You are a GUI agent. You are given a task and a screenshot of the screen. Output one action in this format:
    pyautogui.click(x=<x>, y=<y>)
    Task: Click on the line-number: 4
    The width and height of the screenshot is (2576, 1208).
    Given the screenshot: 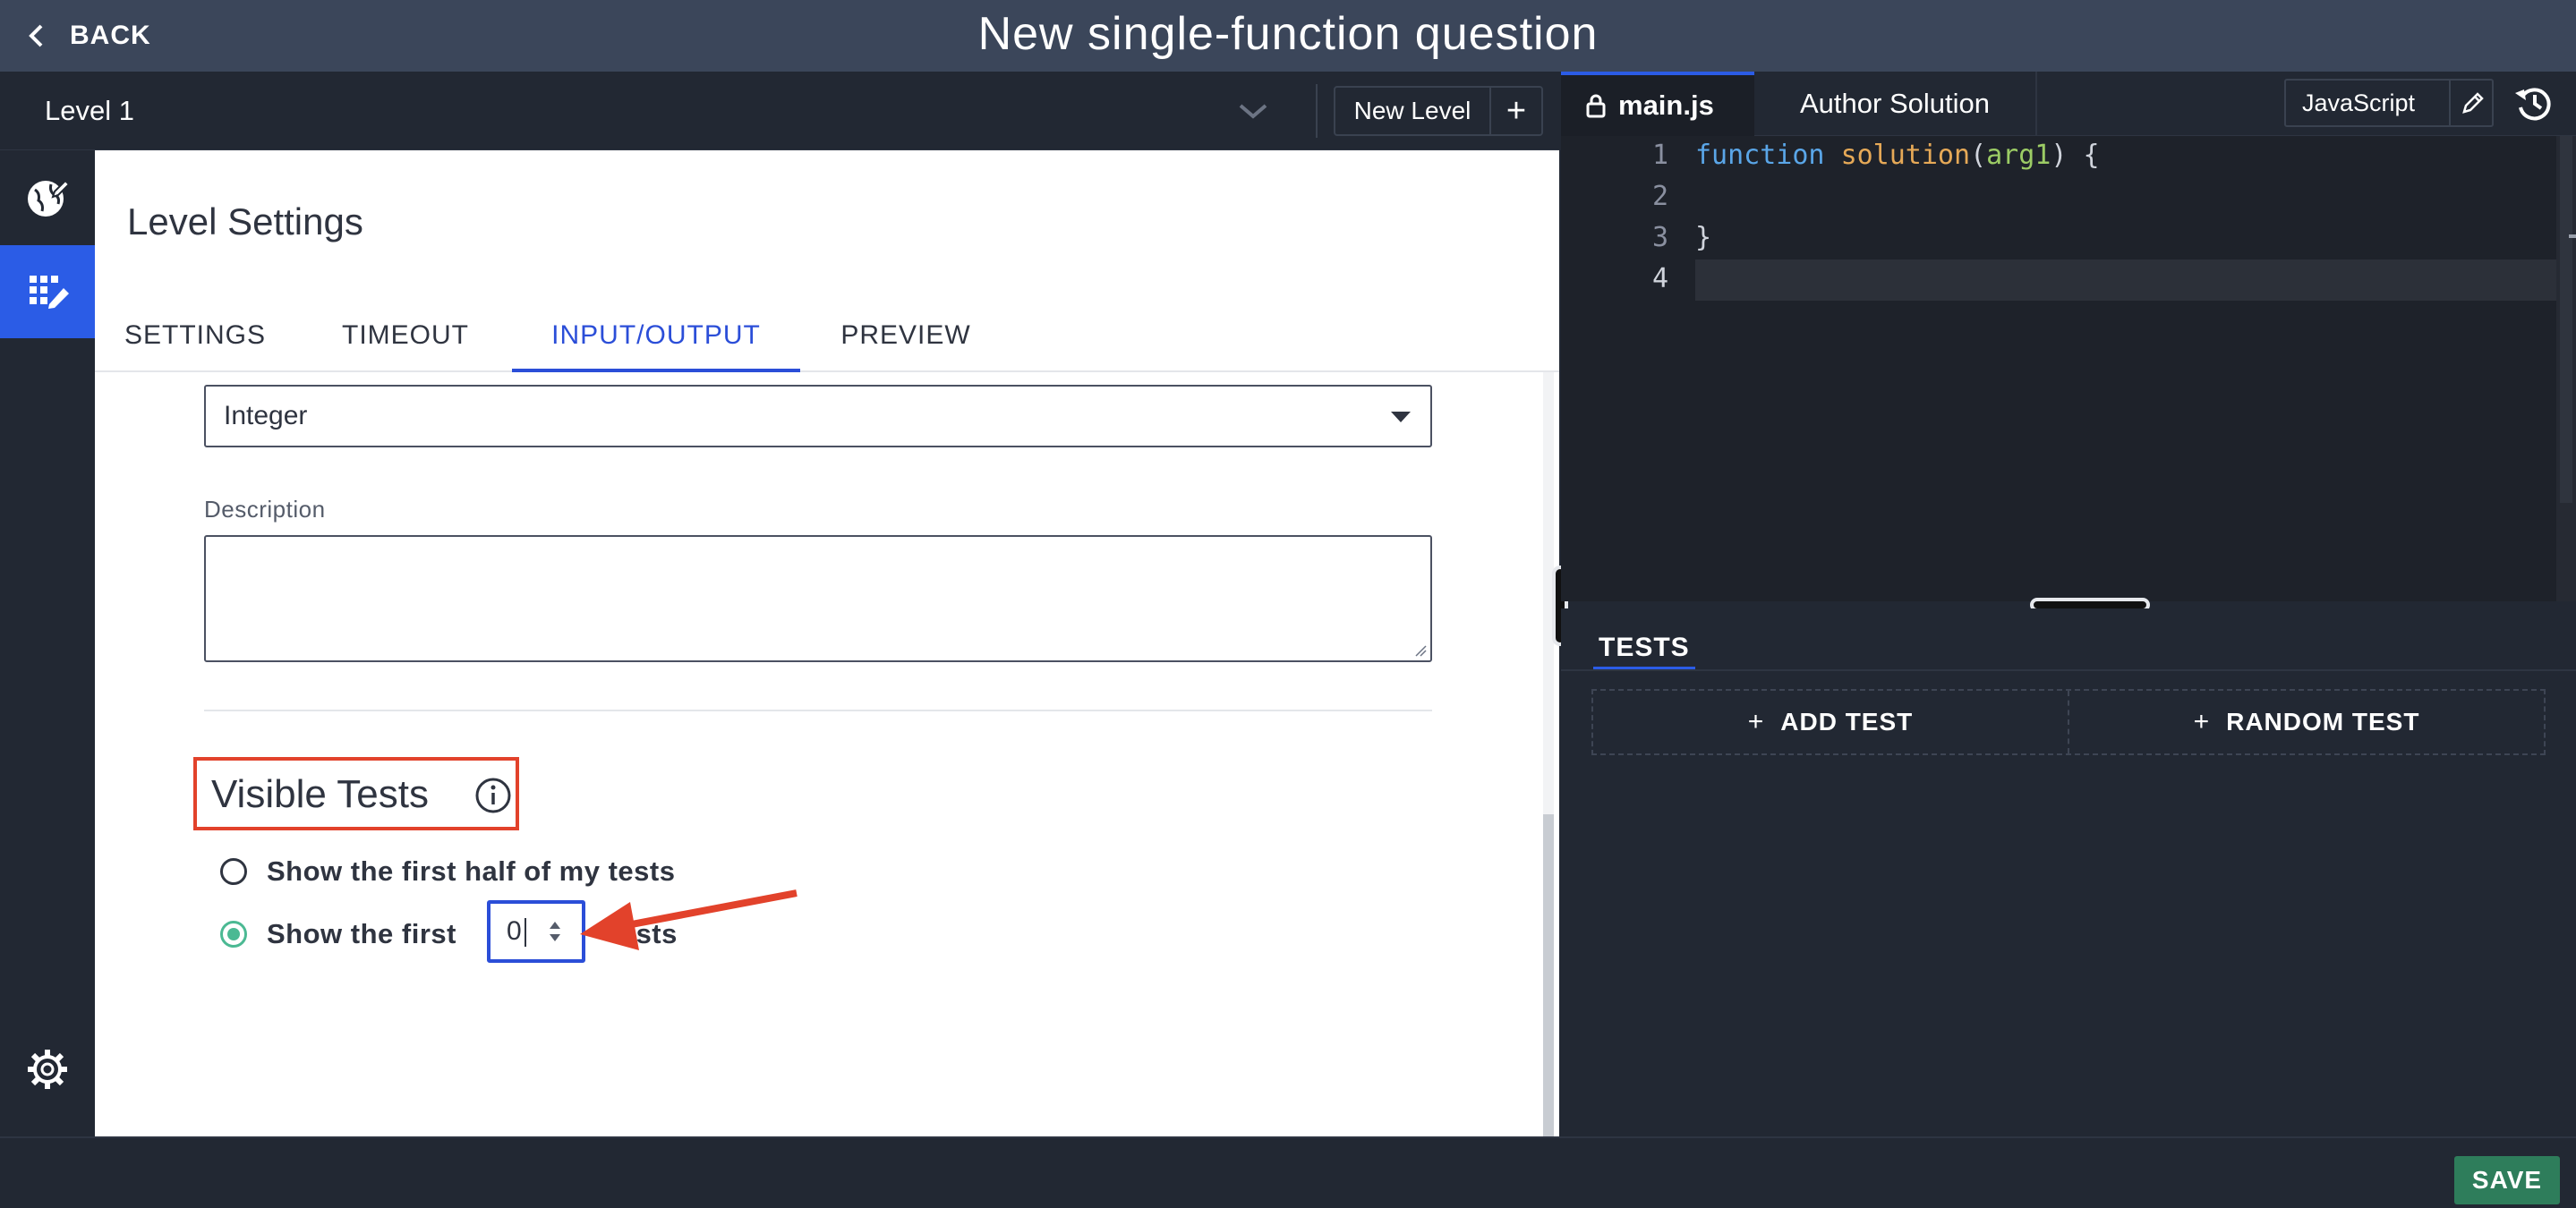 What is the action you would take?
    pyautogui.click(x=1659, y=279)
    